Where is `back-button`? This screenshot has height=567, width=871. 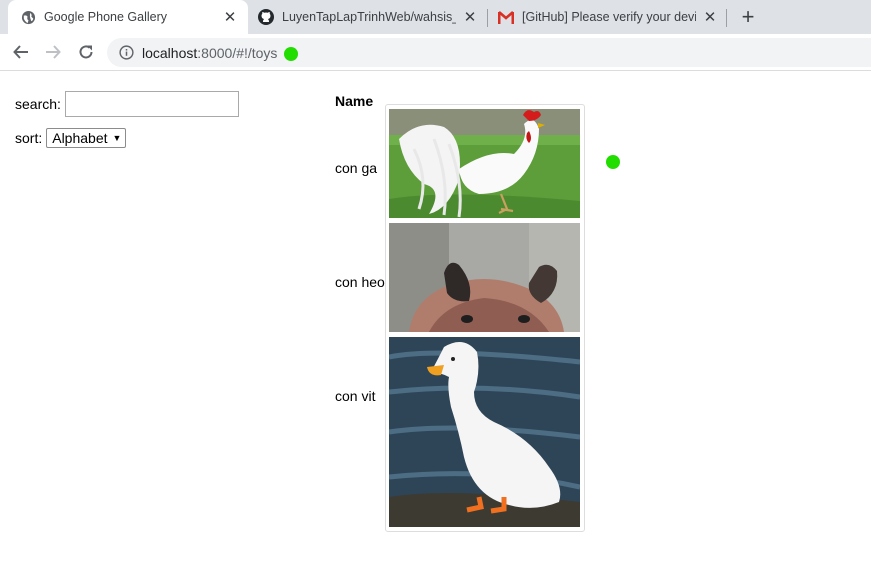 back-button is located at coordinates (21, 52).